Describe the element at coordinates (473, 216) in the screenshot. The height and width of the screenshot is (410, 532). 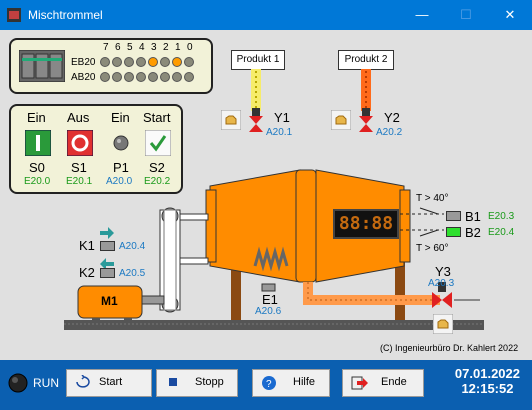
I see `b1-name: B1` at that location.